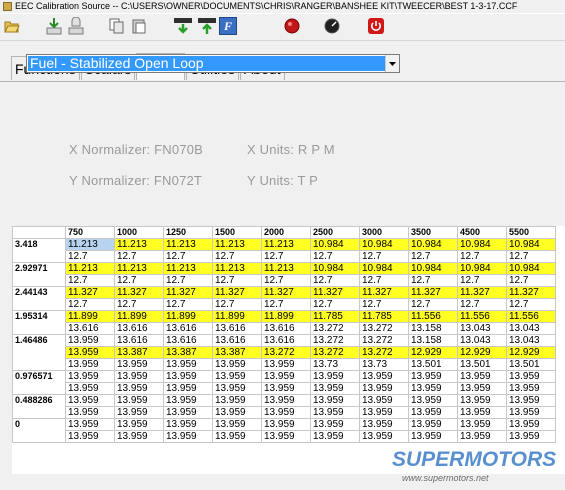 The height and width of the screenshot is (490, 565). What do you see at coordinates (392, 63) in the screenshot?
I see `chevron-down-icon` at bounding box center [392, 63].